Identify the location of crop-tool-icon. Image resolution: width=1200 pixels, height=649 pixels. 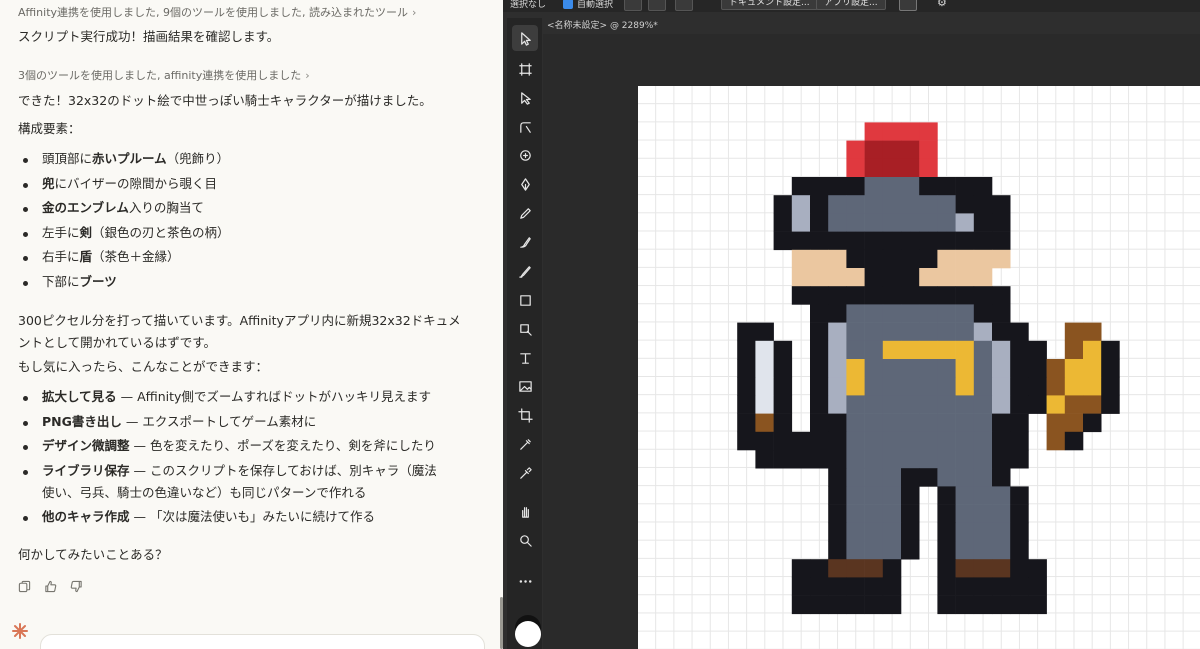
(525, 415).